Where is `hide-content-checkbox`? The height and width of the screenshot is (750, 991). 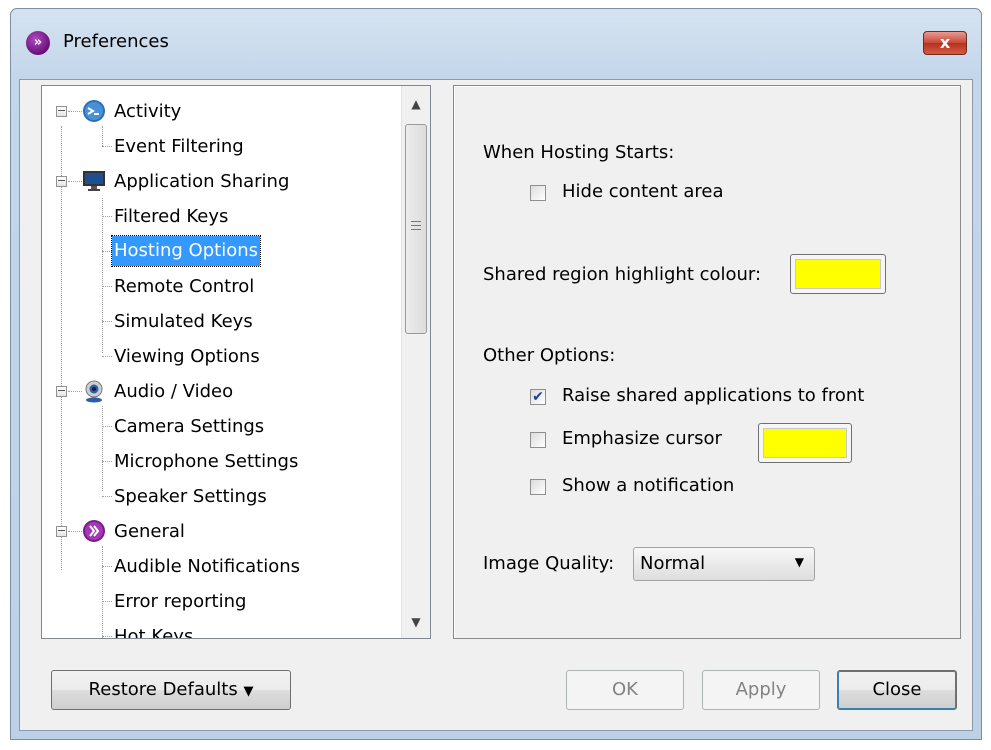
hide-content-checkbox is located at coordinates (538, 193).